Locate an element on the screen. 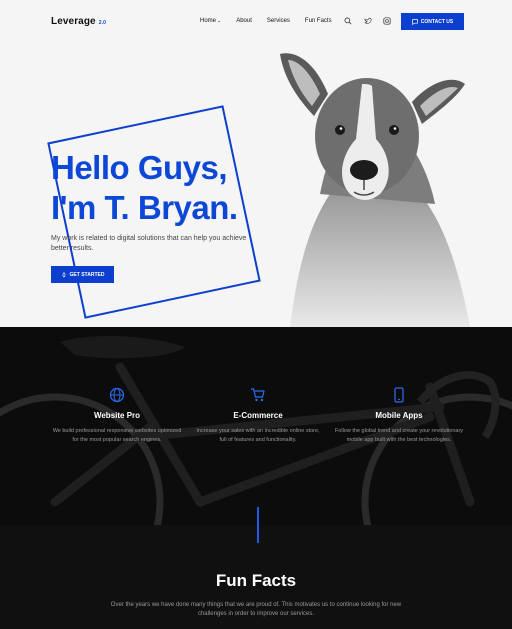  instagram-icon is located at coordinates (387, 21).